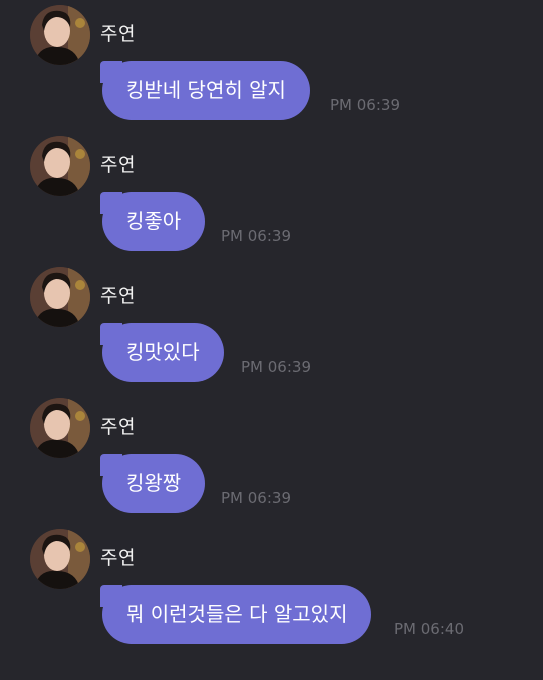 The width and height of the screenshot is (543, 680). I want to click on message-time: PM 06:40, so click(429, 629).